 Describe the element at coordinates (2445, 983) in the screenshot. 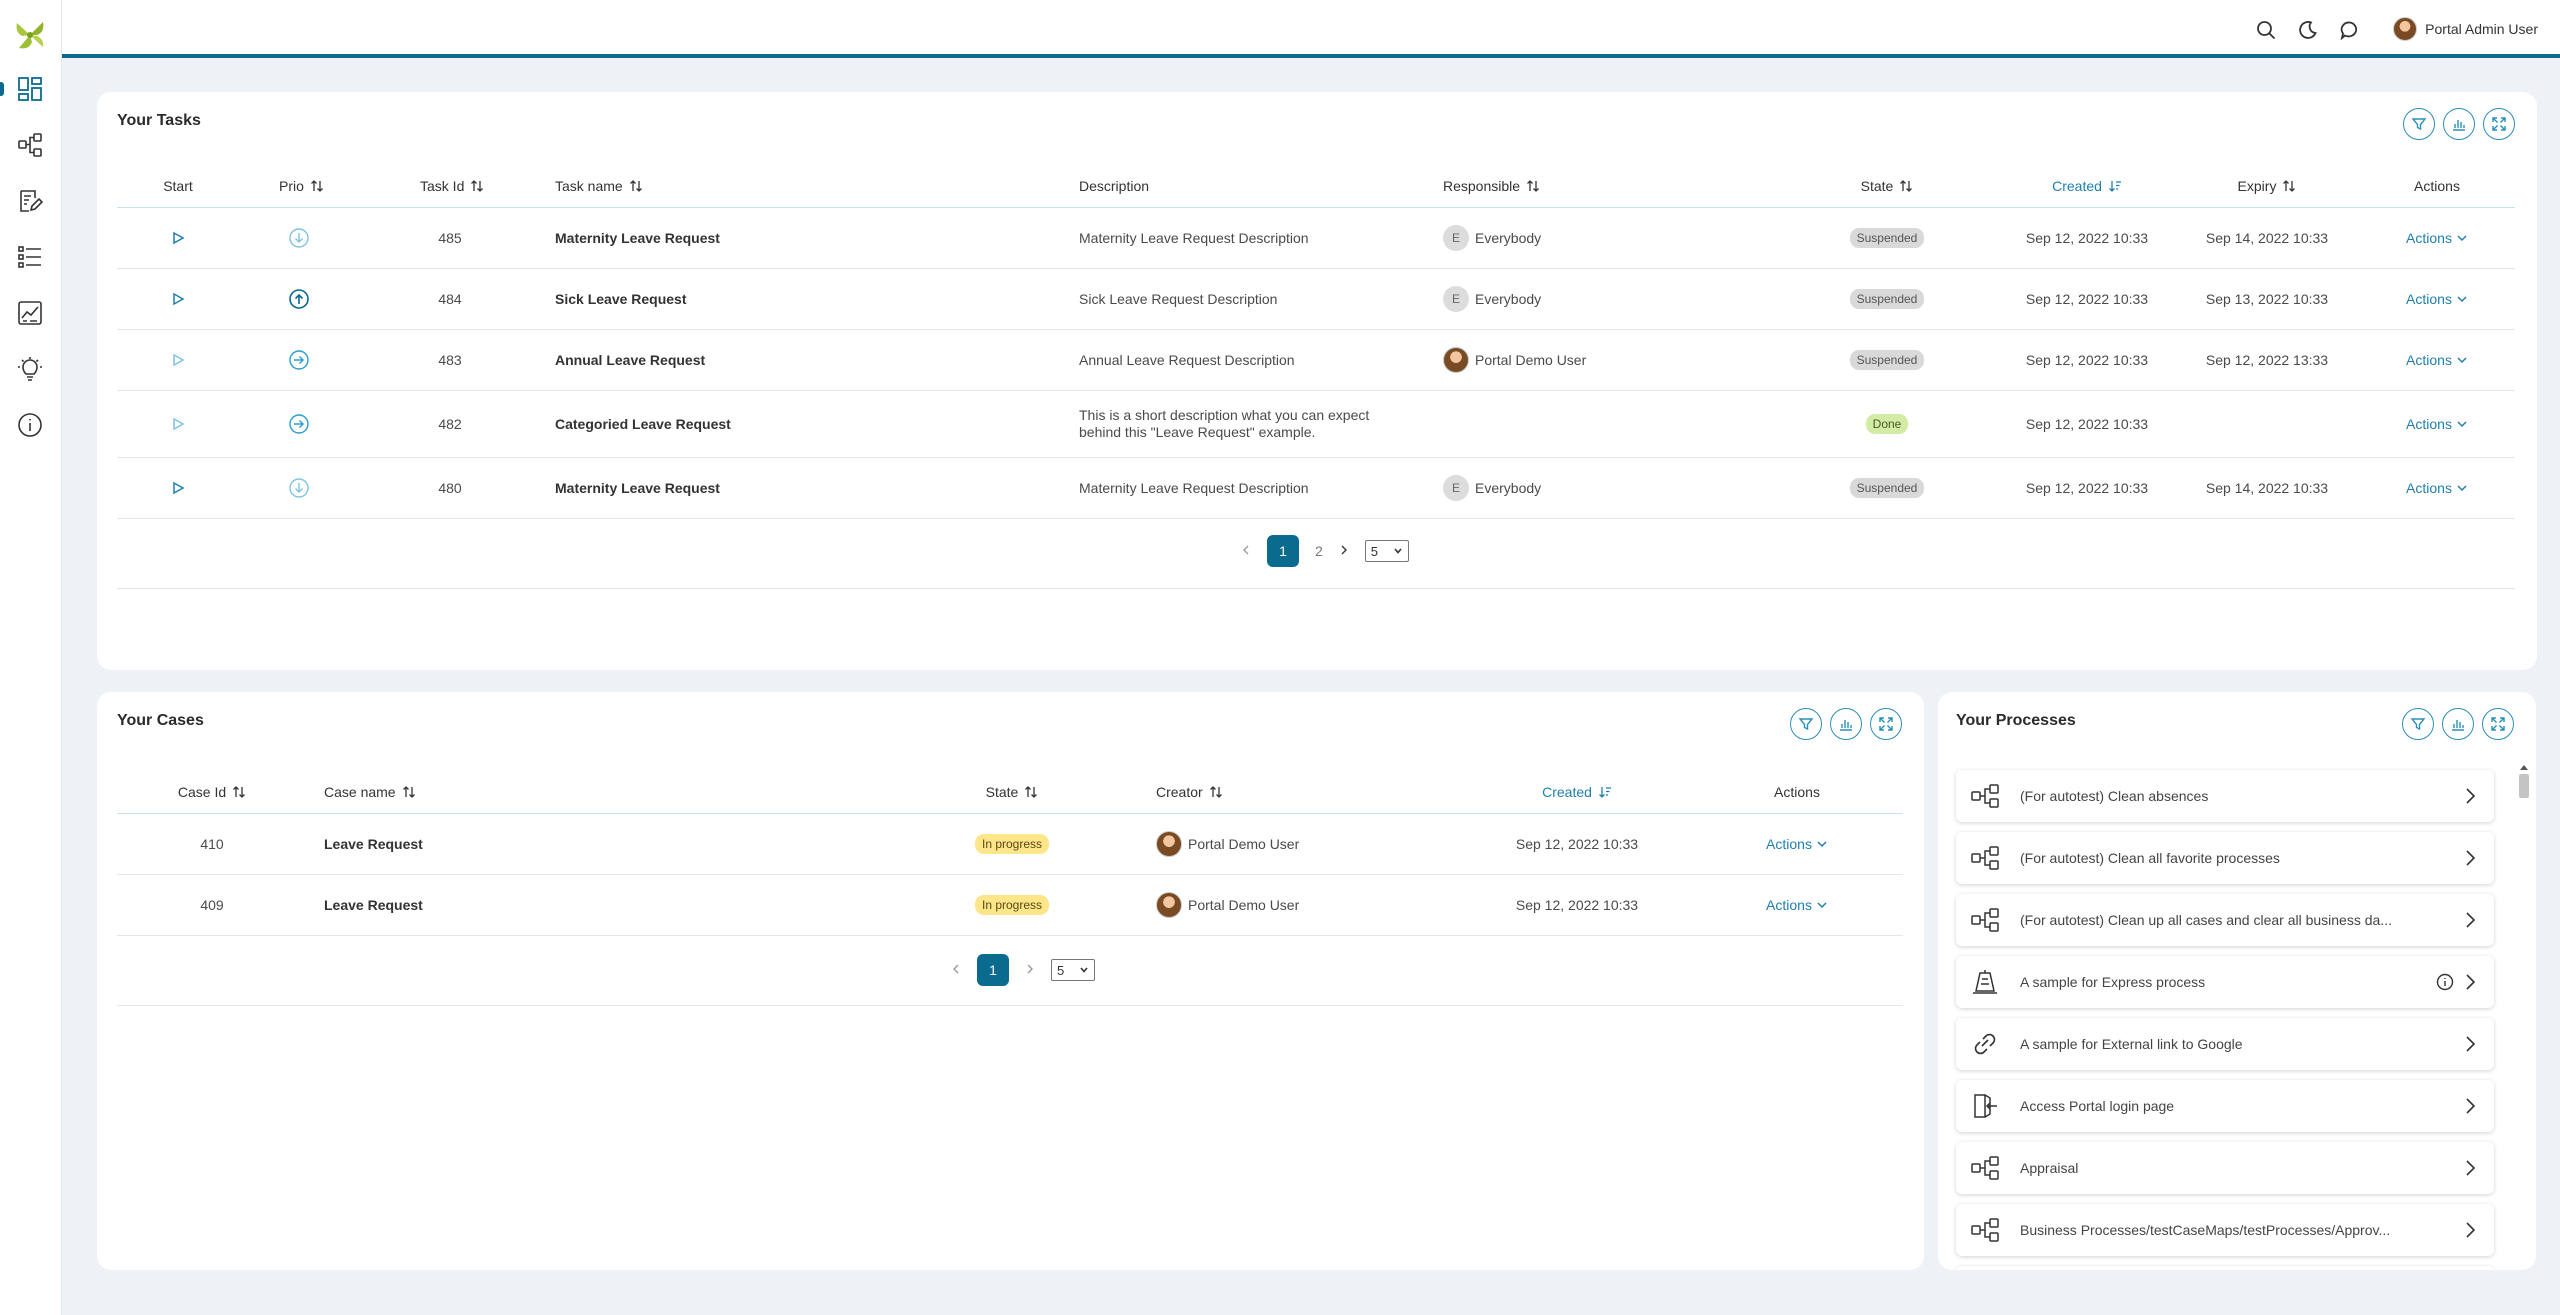

I see `info-icon` at that location.